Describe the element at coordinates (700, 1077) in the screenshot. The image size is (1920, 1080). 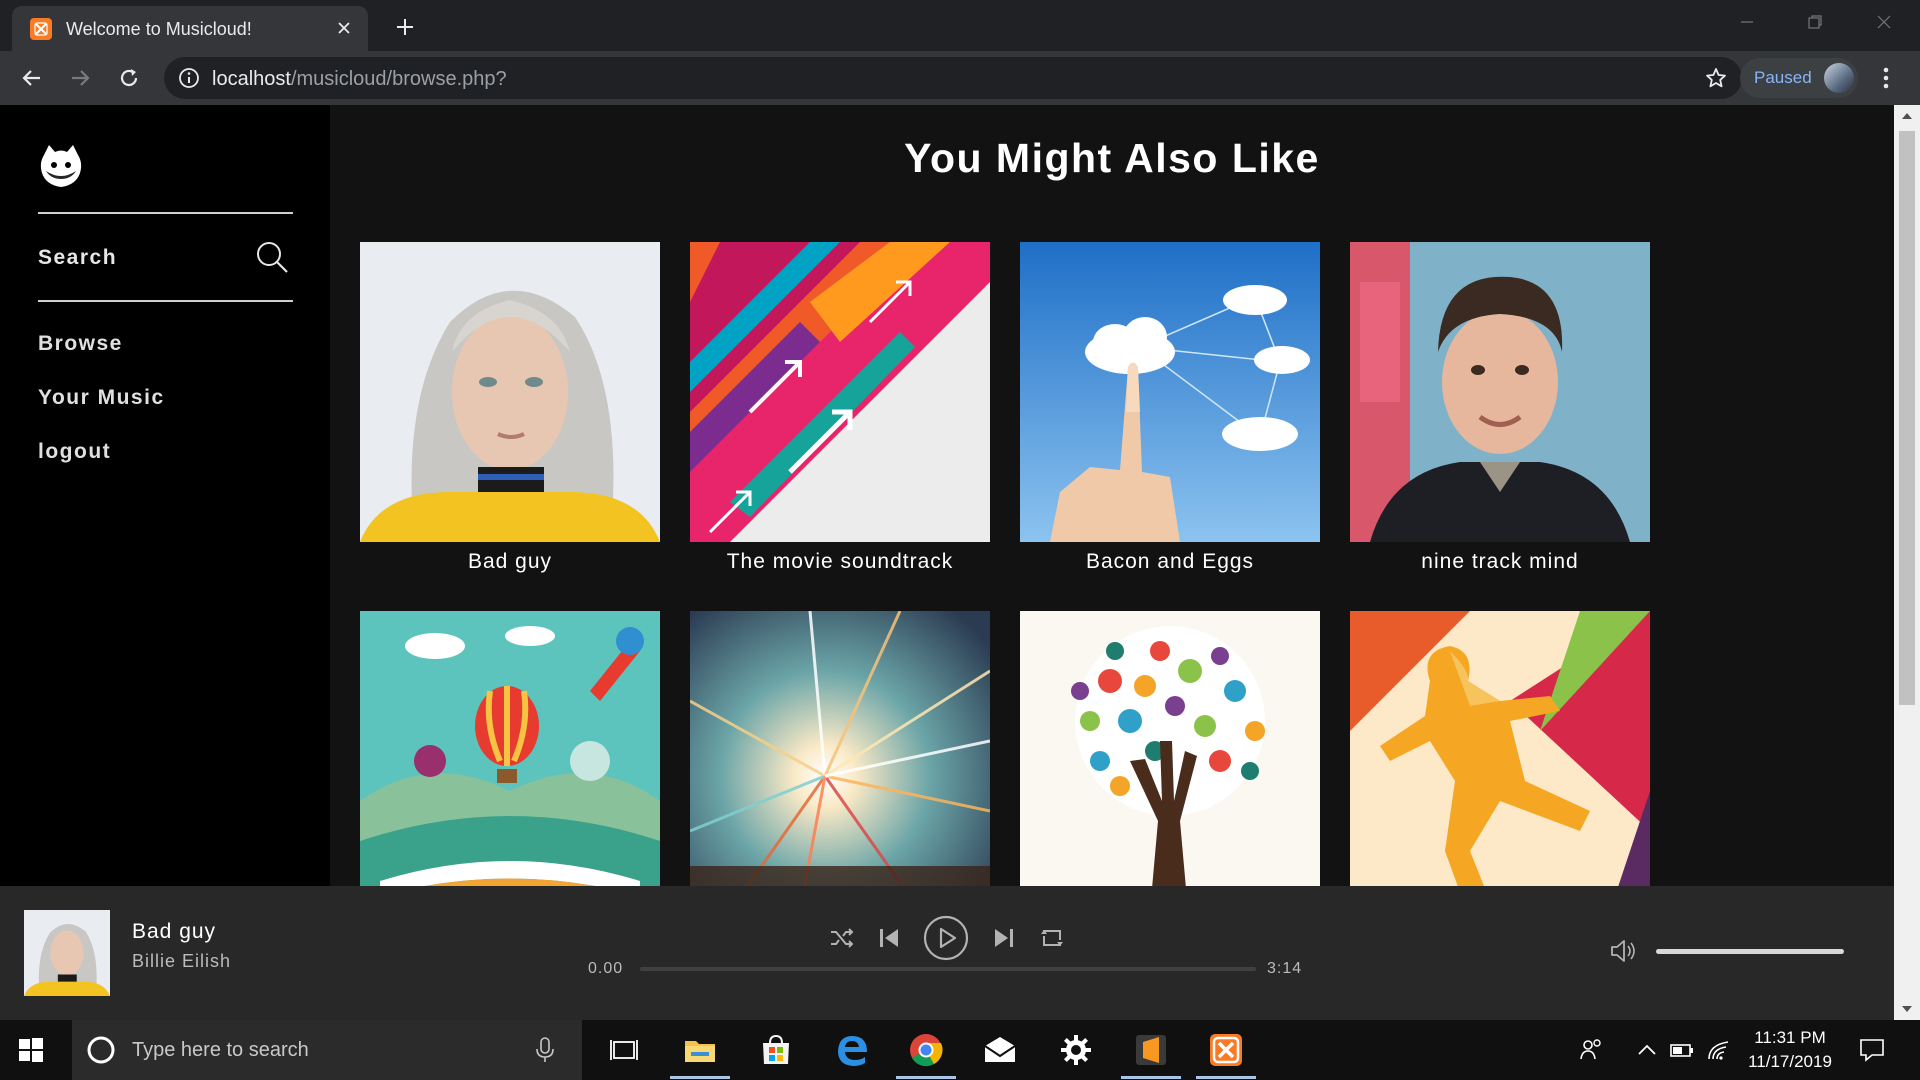
I see `file-explorer-active-indicator` at that location.